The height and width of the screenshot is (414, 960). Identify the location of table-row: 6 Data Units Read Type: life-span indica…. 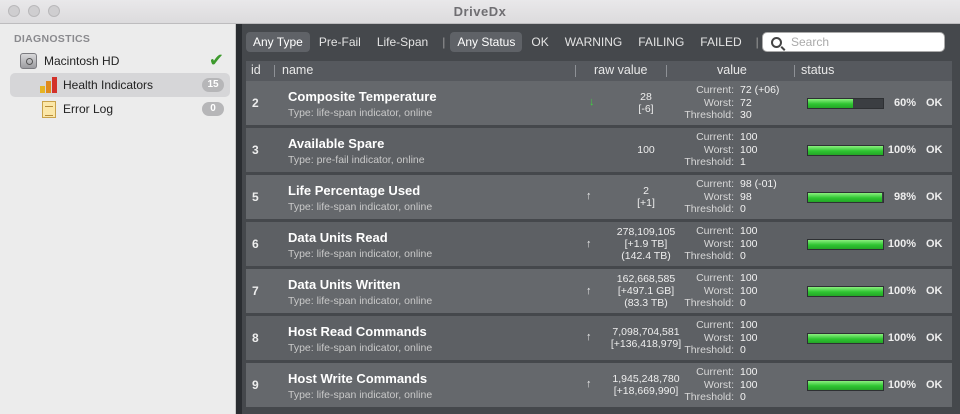
(599, 244).